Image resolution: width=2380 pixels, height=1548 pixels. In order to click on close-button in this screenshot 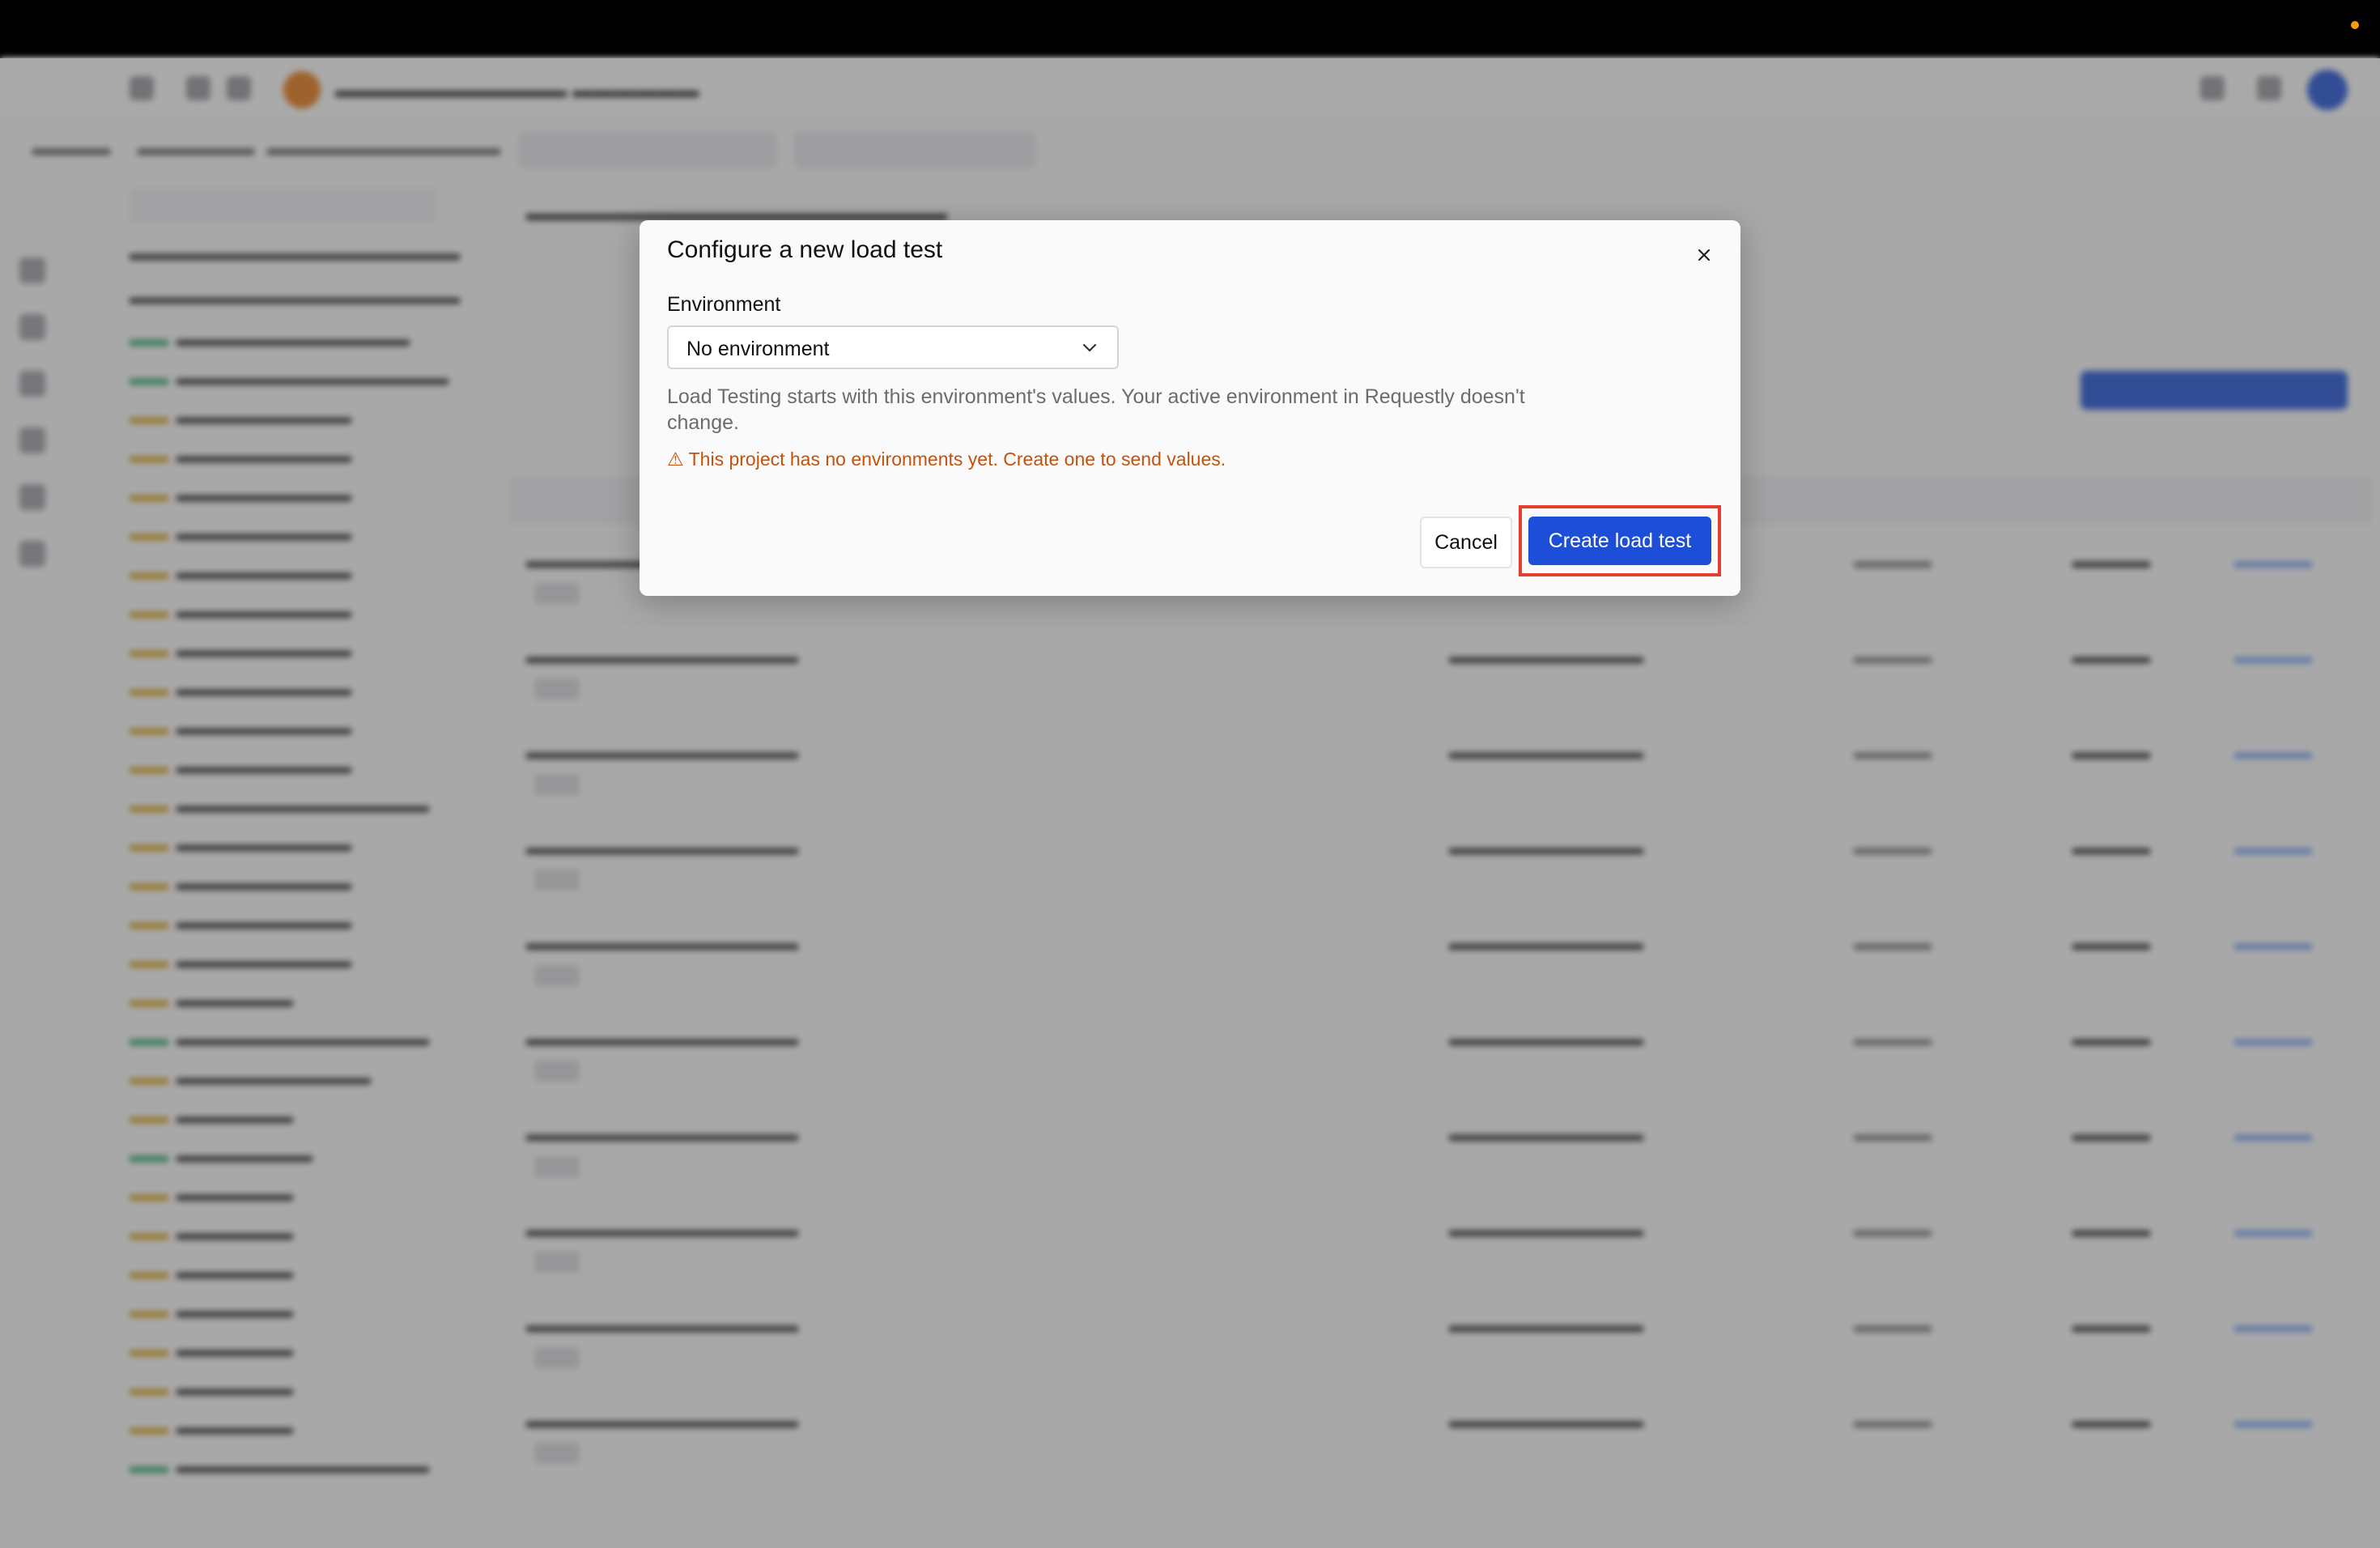, I will do `click(1704, 255)`.